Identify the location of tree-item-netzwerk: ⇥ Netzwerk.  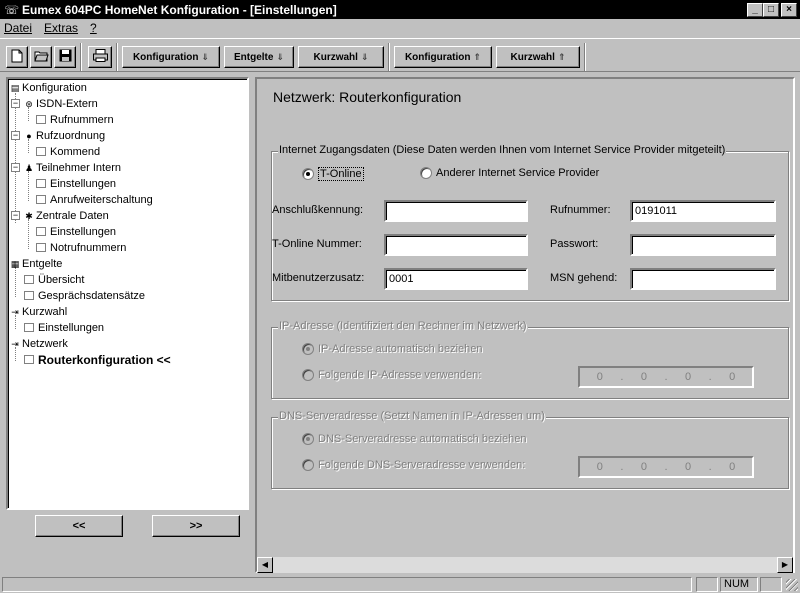
(39, 344).